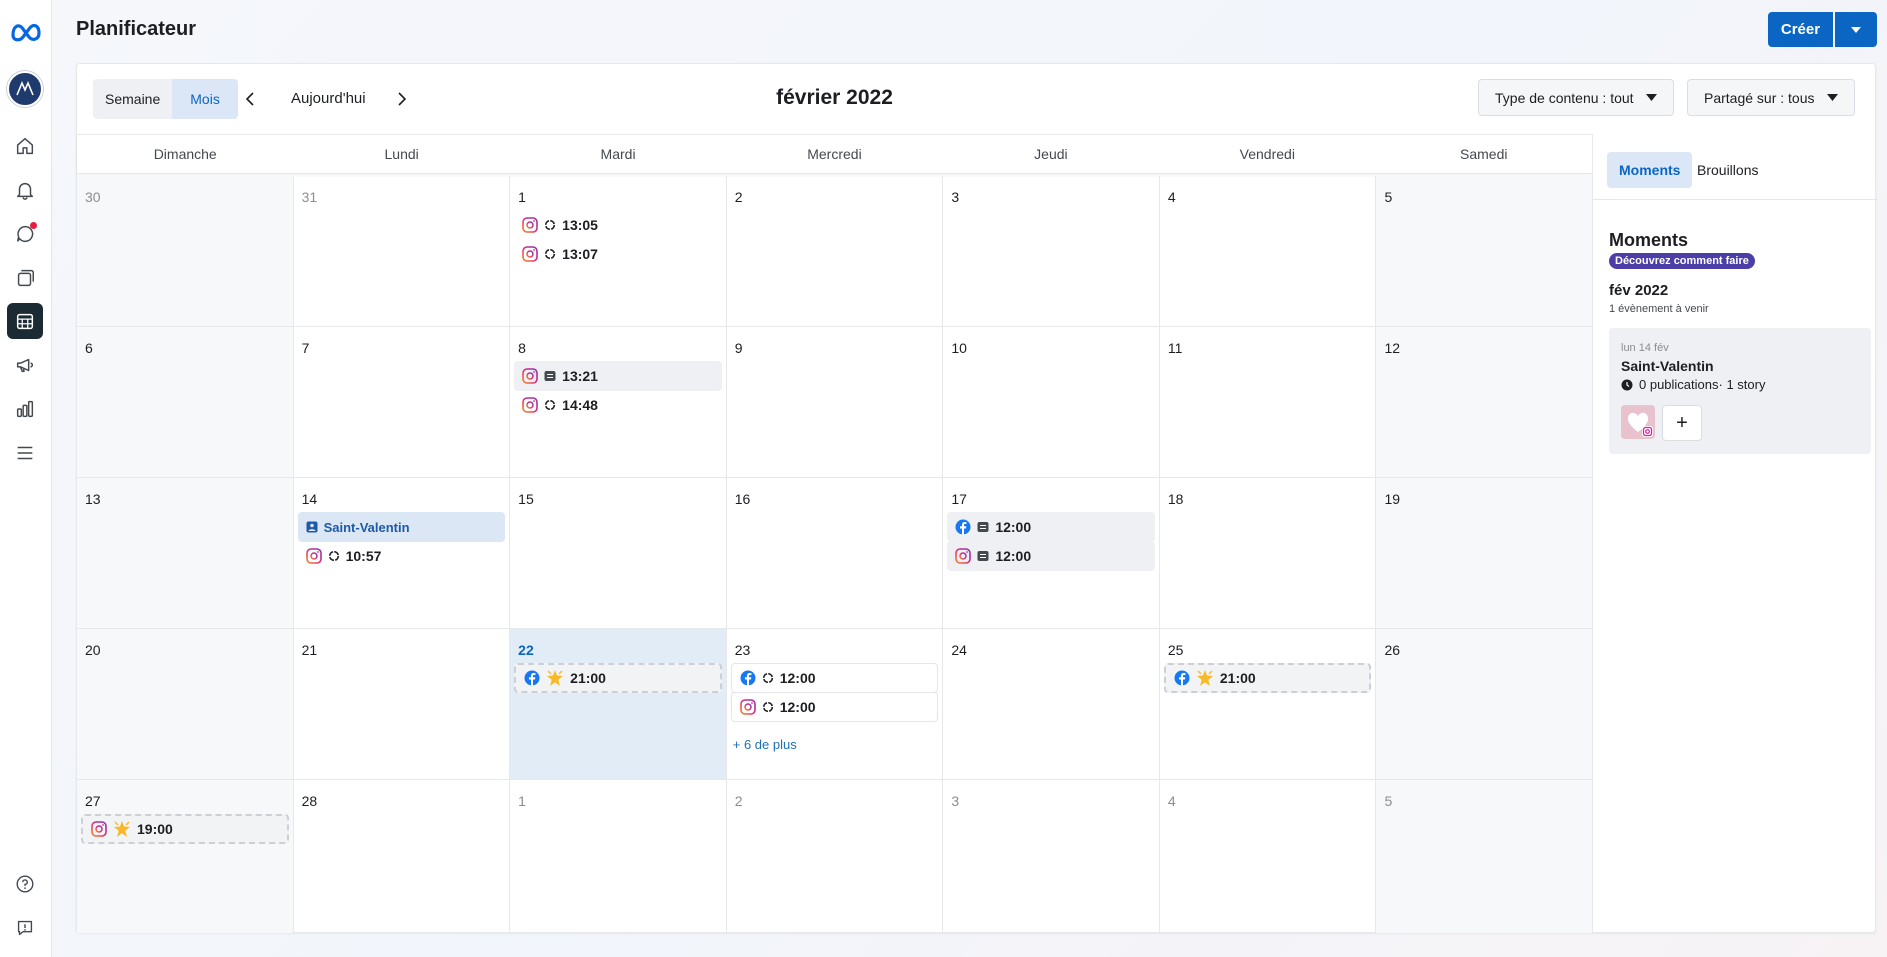 The image size is (1887, 957). I want to click on panel-tabs: Moments Brouillons, so click(1735, 167).